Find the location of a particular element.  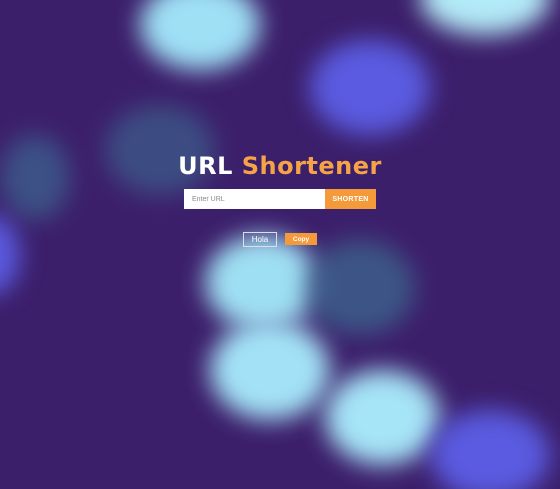

shorten-button: SHORTEN is located at coordinates (350, 199).